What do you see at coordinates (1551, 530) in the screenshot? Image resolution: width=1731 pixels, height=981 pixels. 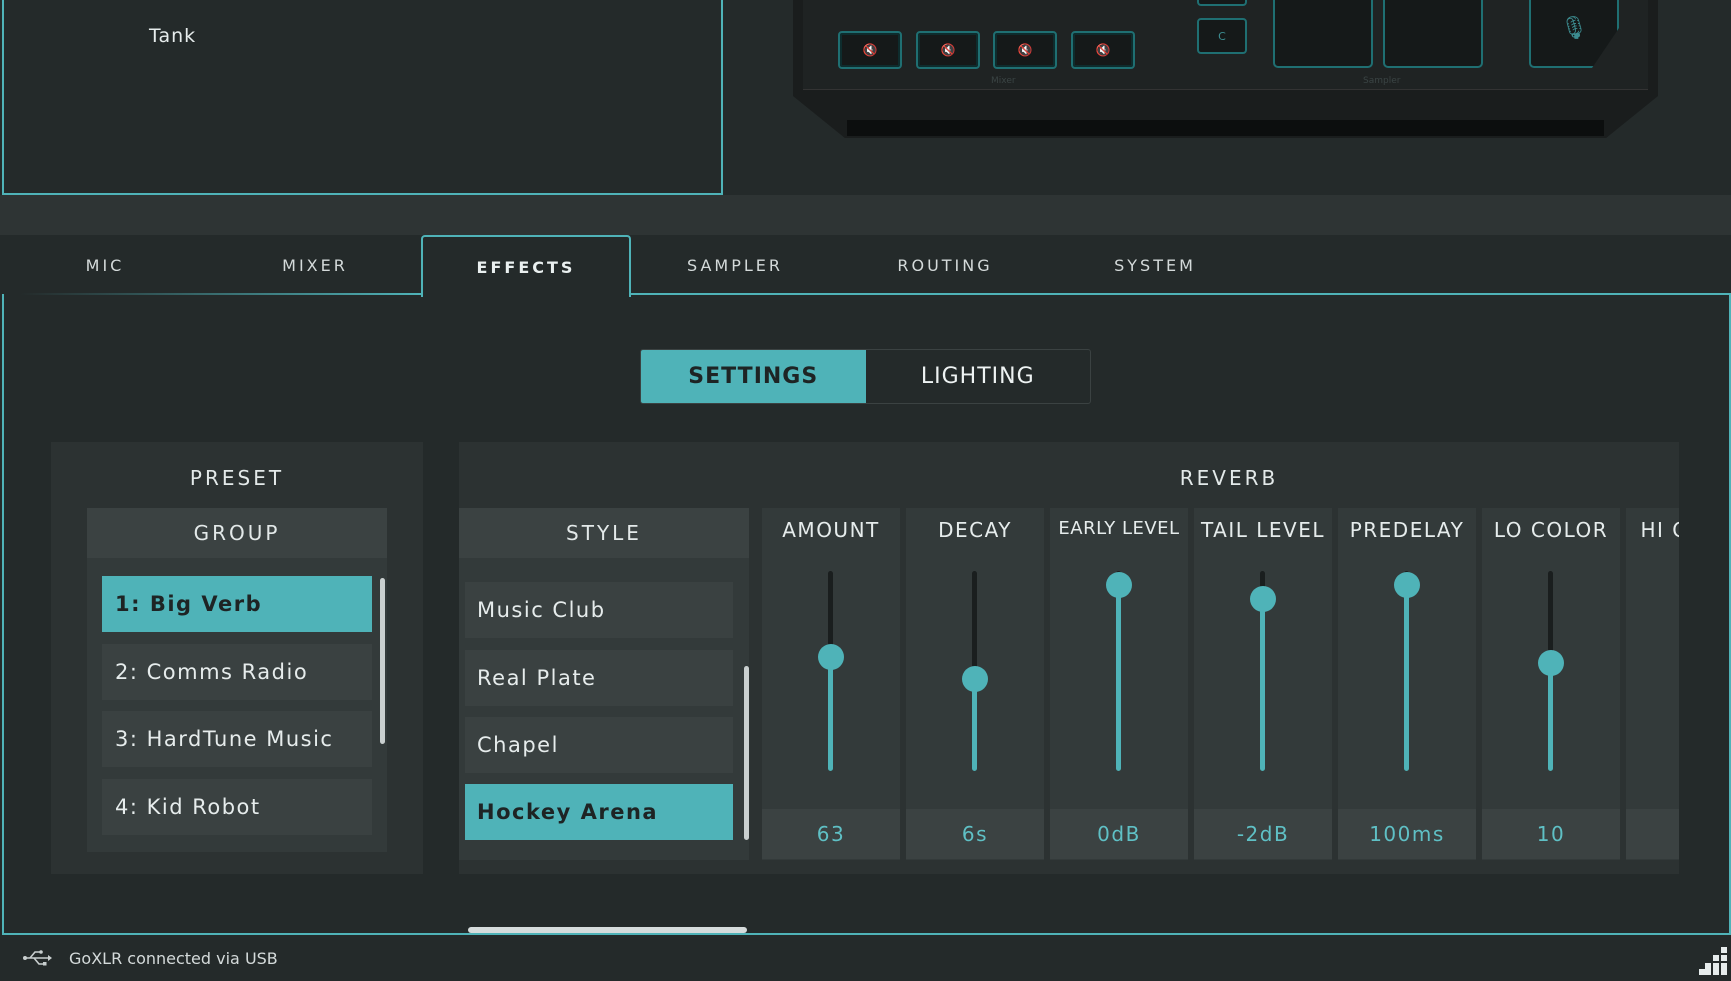 I see `slider-title: LO COLOR` at bounding box center [1551, 530].